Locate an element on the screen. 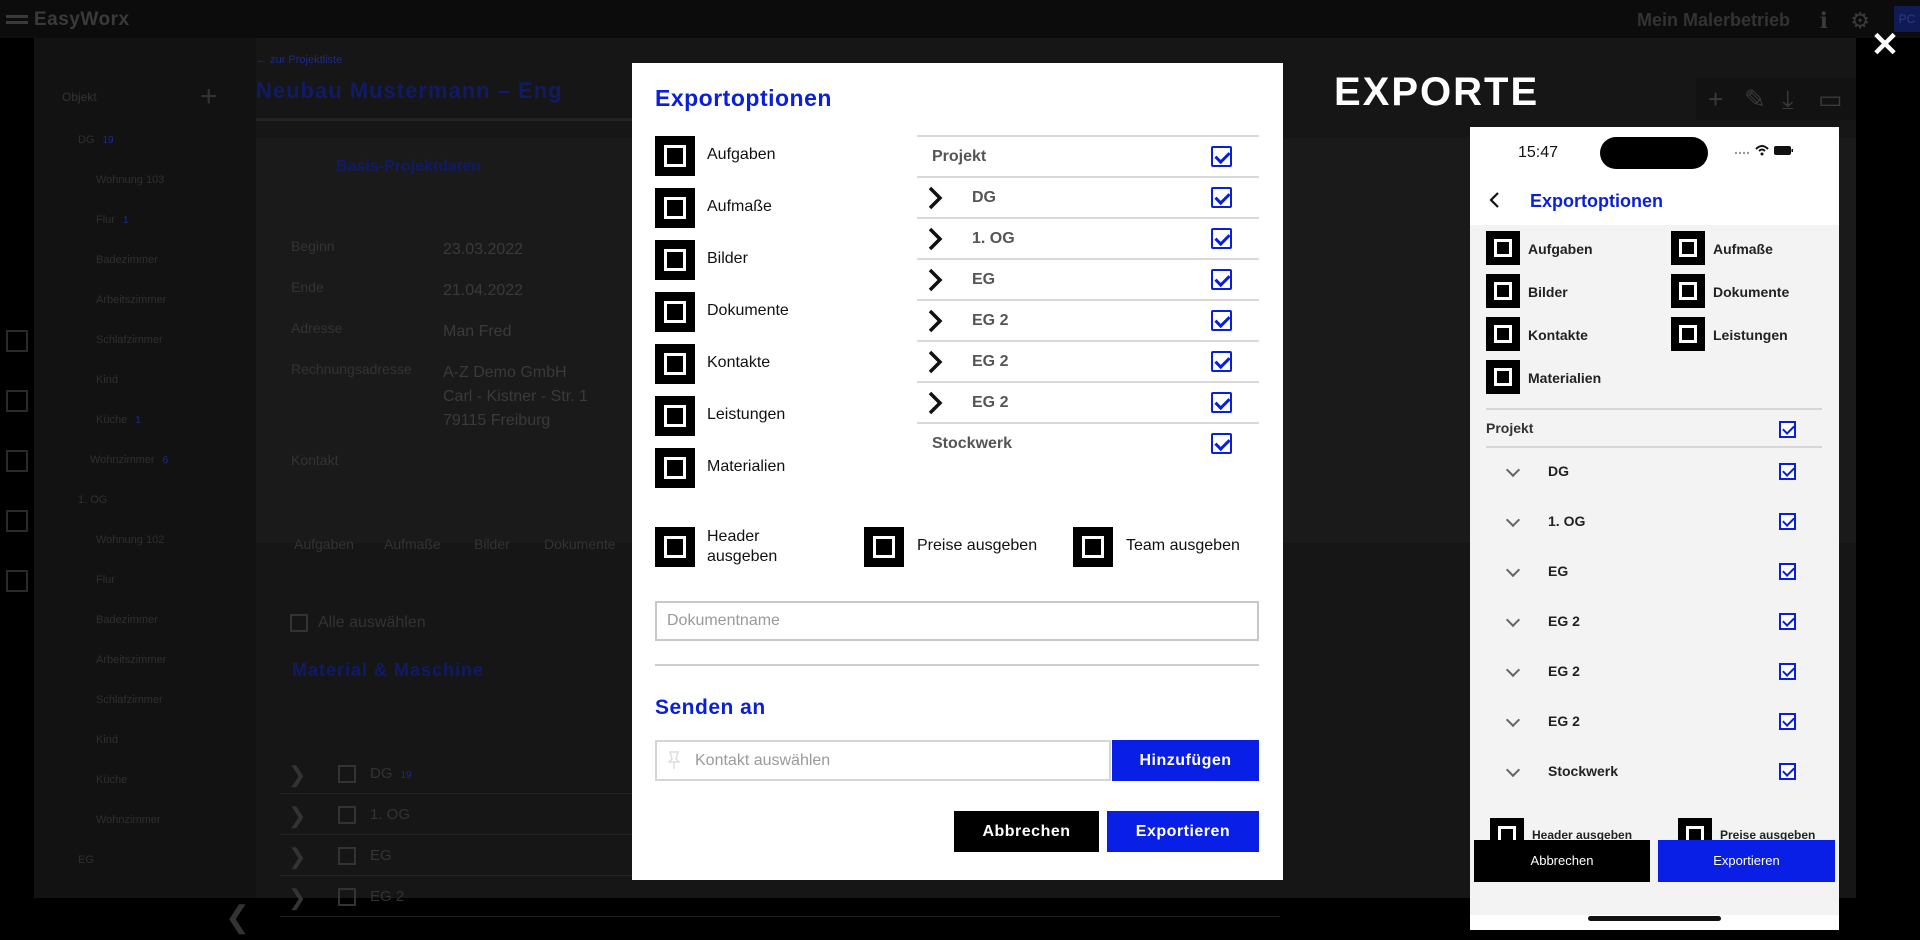 The height and width of the screenshot is (940, 1920). cancel-button: Abbrechen is located at coordinates (1026, 831).